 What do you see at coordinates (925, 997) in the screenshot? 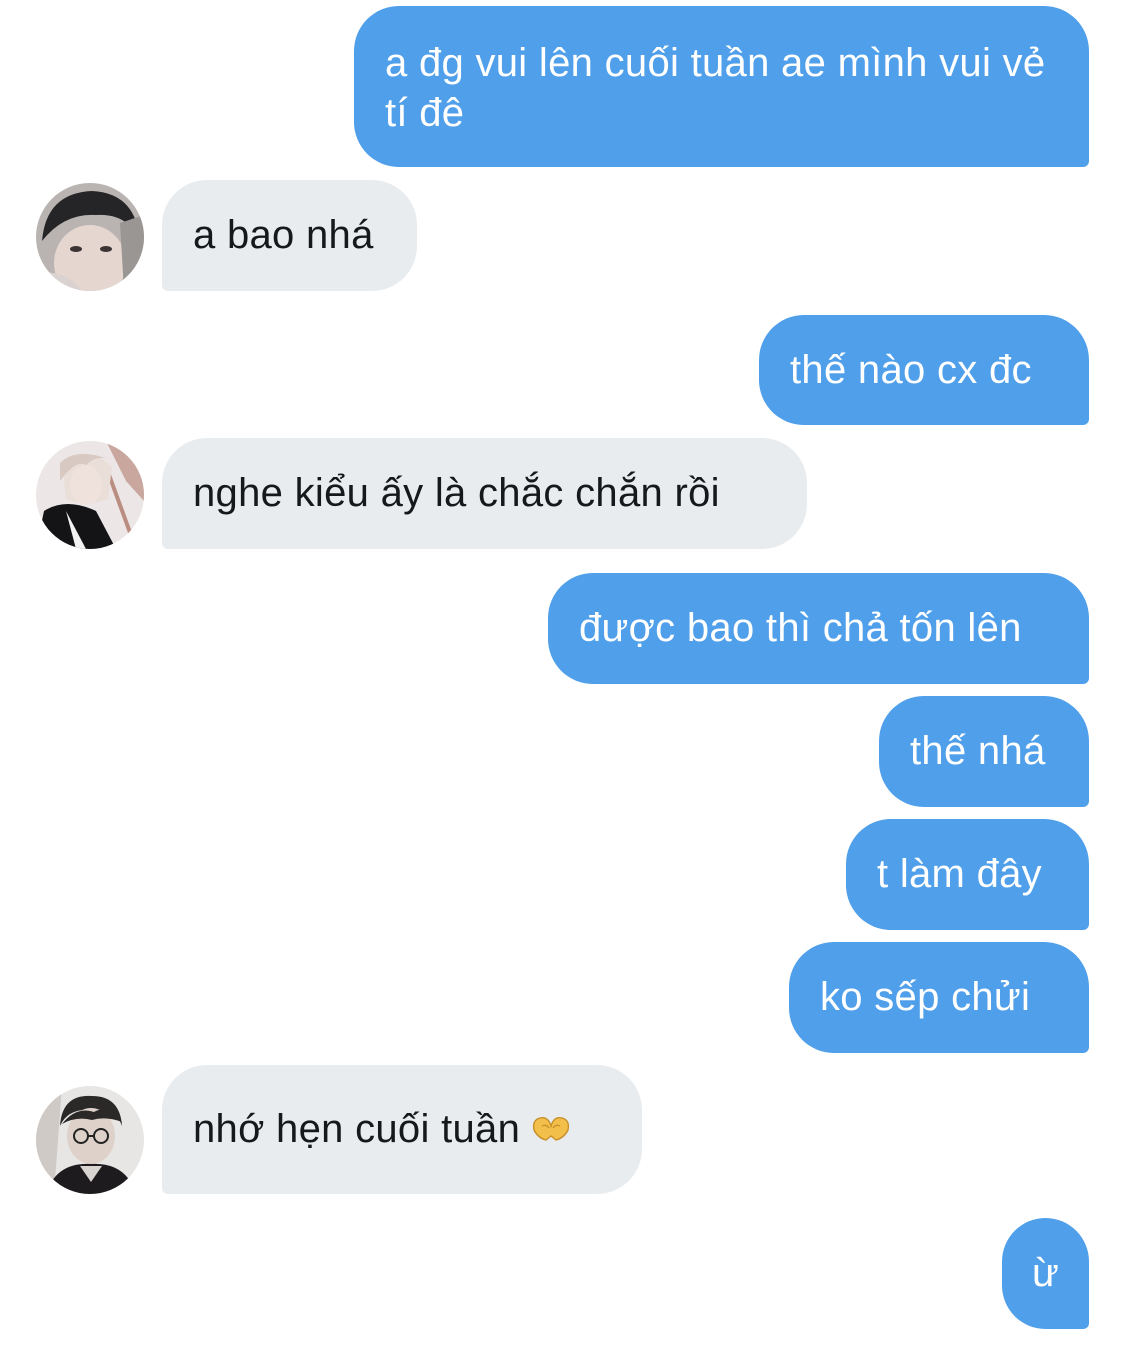
I see `message-text: ko sếp chửi` at bounding box center [925, 997].